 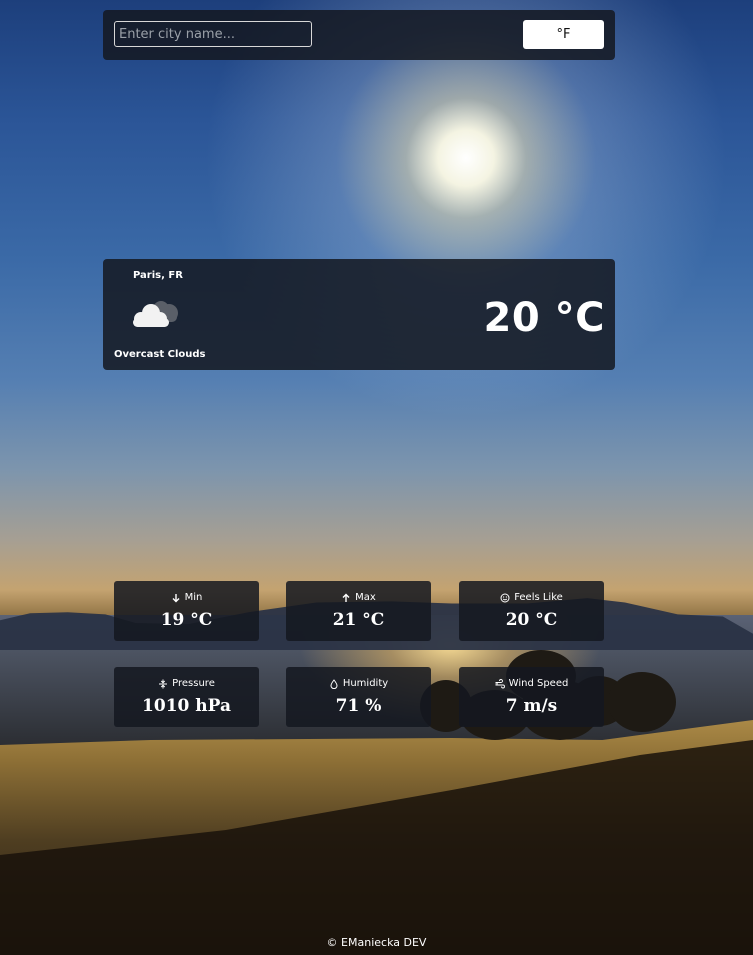 I want to click on stat-label: Max, so click(x=365, y=597).